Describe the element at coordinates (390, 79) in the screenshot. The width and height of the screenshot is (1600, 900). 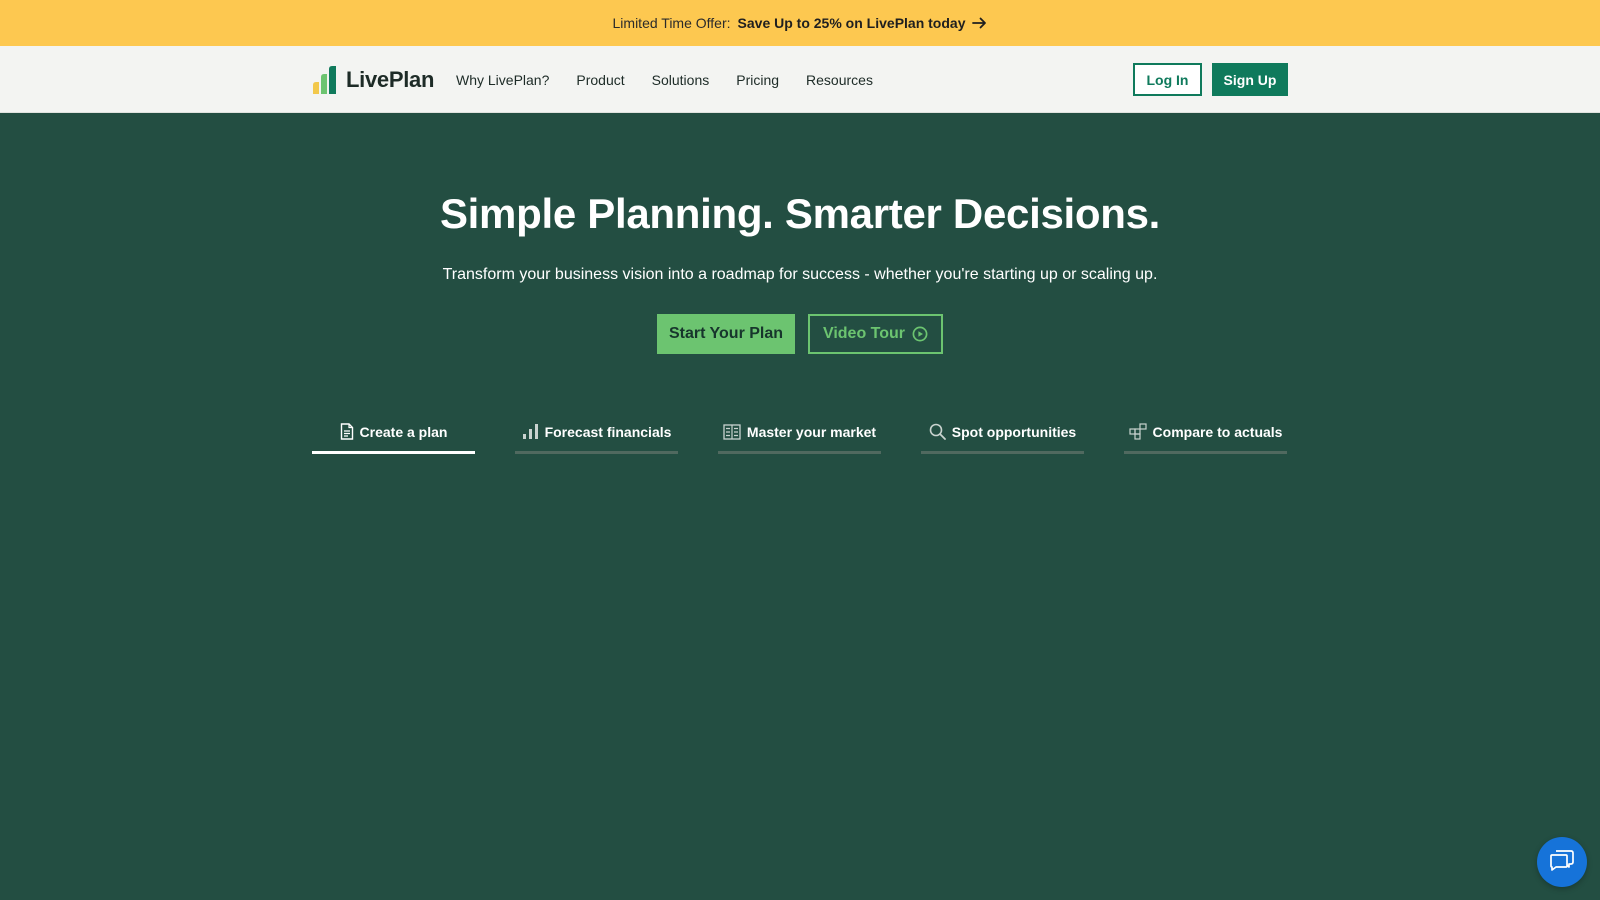
I see `logo-wordmark: LivePlan` at that location.